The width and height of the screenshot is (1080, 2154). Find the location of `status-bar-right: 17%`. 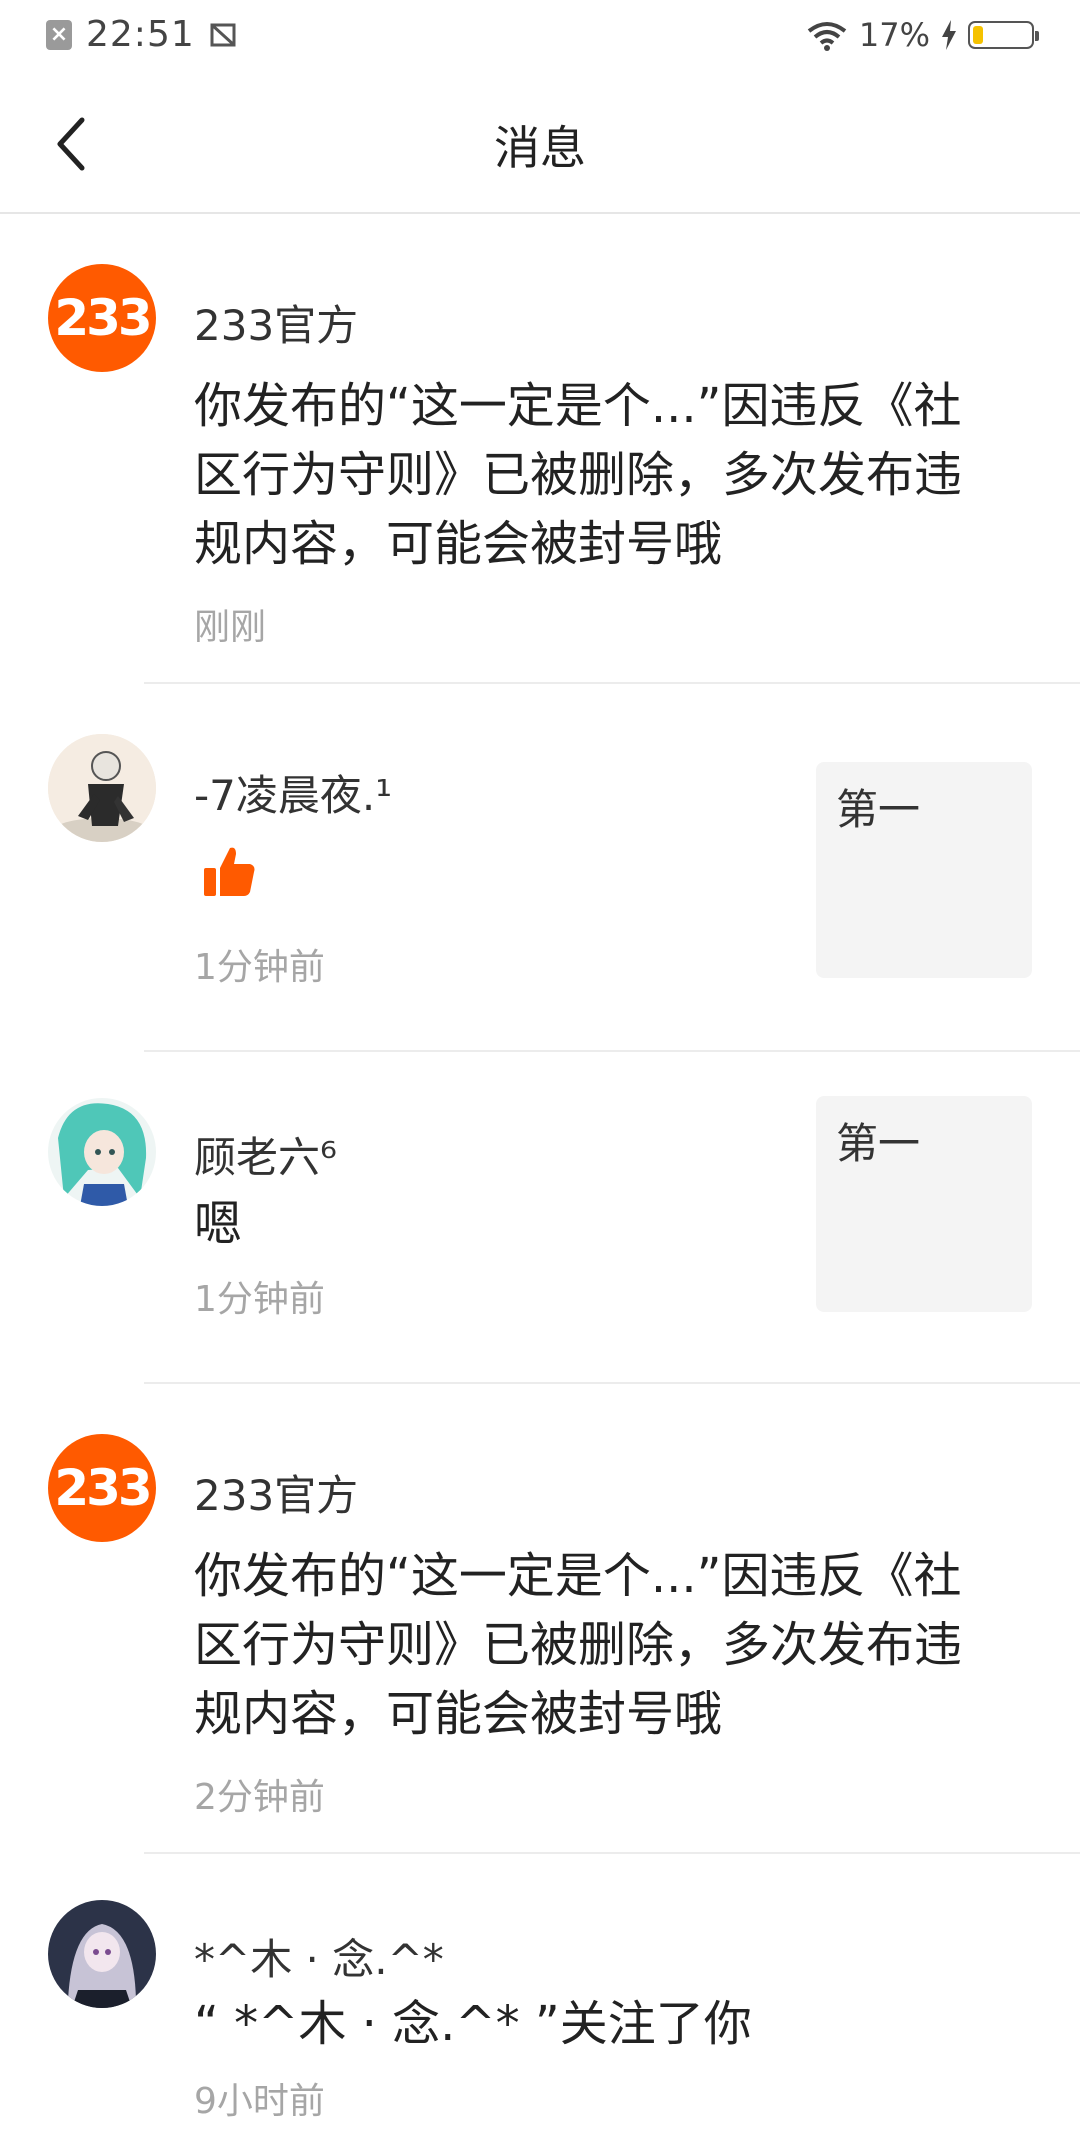

status-bar-right: 17% is located at coordinates (922, 35).